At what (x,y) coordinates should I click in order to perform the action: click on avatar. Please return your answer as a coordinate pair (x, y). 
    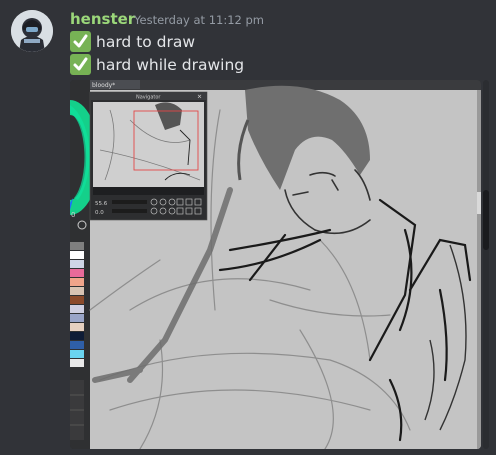
    Looking at the image, I should click on (32, 31).